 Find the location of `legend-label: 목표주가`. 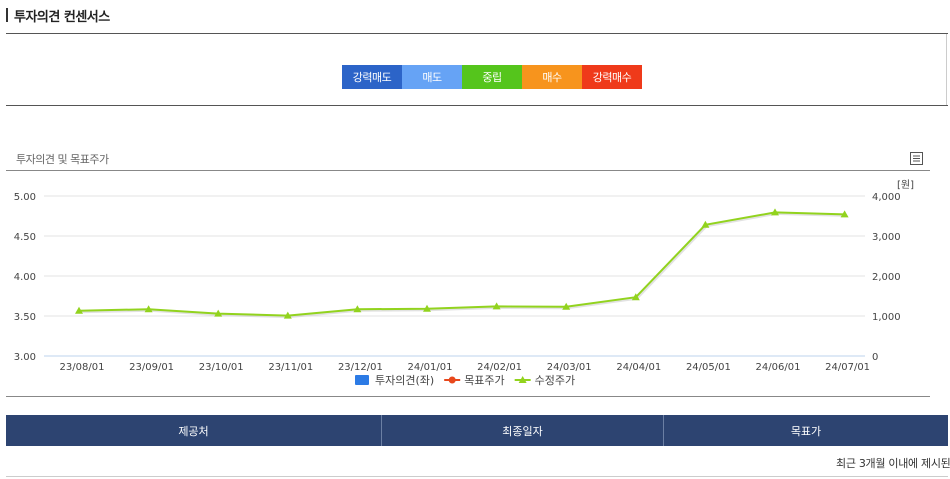

legend-label: 목표주가 is located at coordinates (484, 380).